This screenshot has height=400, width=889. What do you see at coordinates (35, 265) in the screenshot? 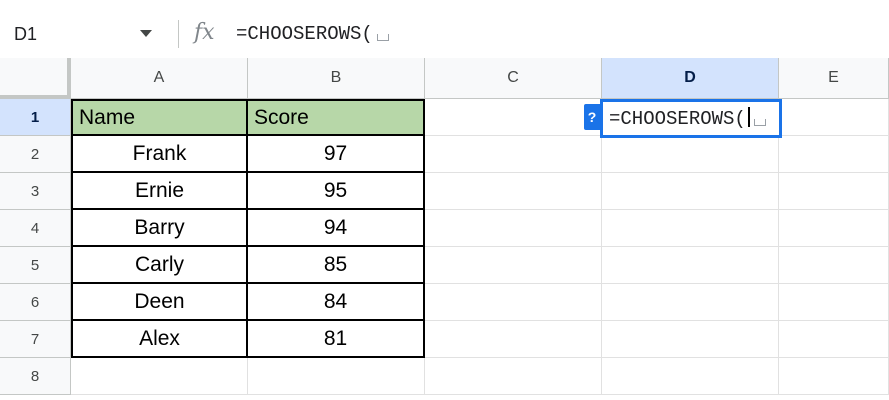
I see `row-header-5: 5` at bounding box center [35, 265].